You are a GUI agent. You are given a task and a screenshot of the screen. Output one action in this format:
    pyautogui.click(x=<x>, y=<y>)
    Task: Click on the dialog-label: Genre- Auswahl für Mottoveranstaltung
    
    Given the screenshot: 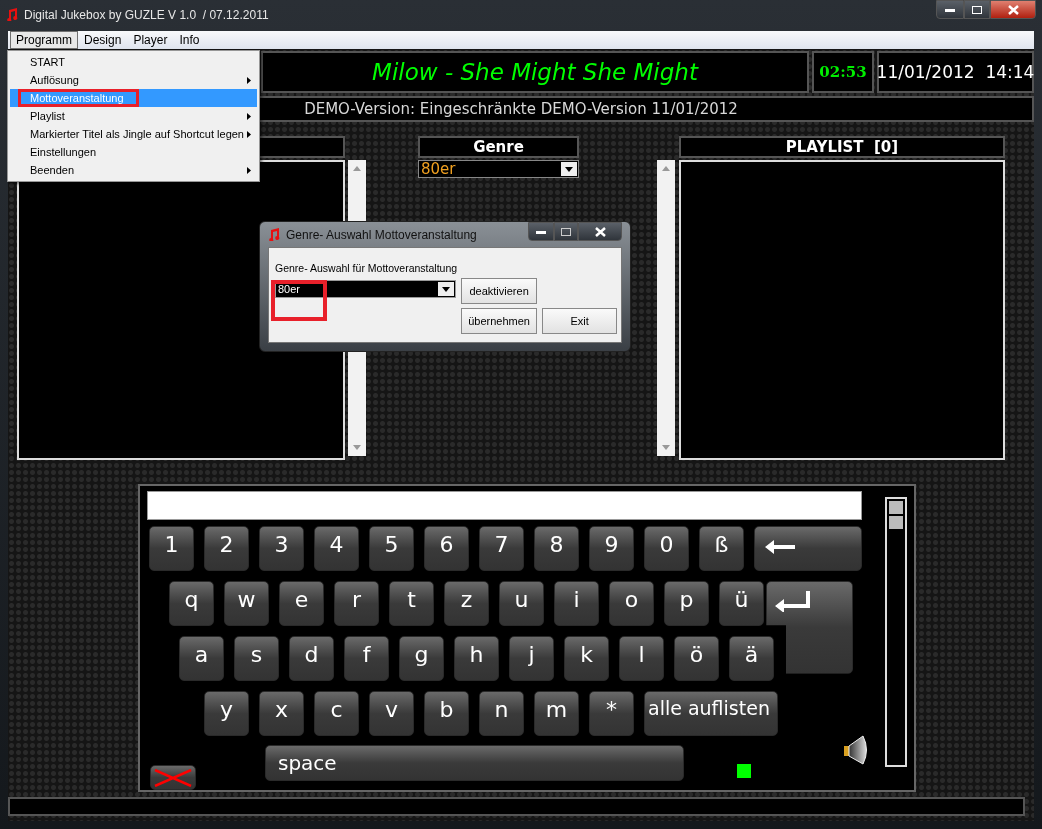 What is the action you would take?
    pyautogui.click(x=366, y=268)
    